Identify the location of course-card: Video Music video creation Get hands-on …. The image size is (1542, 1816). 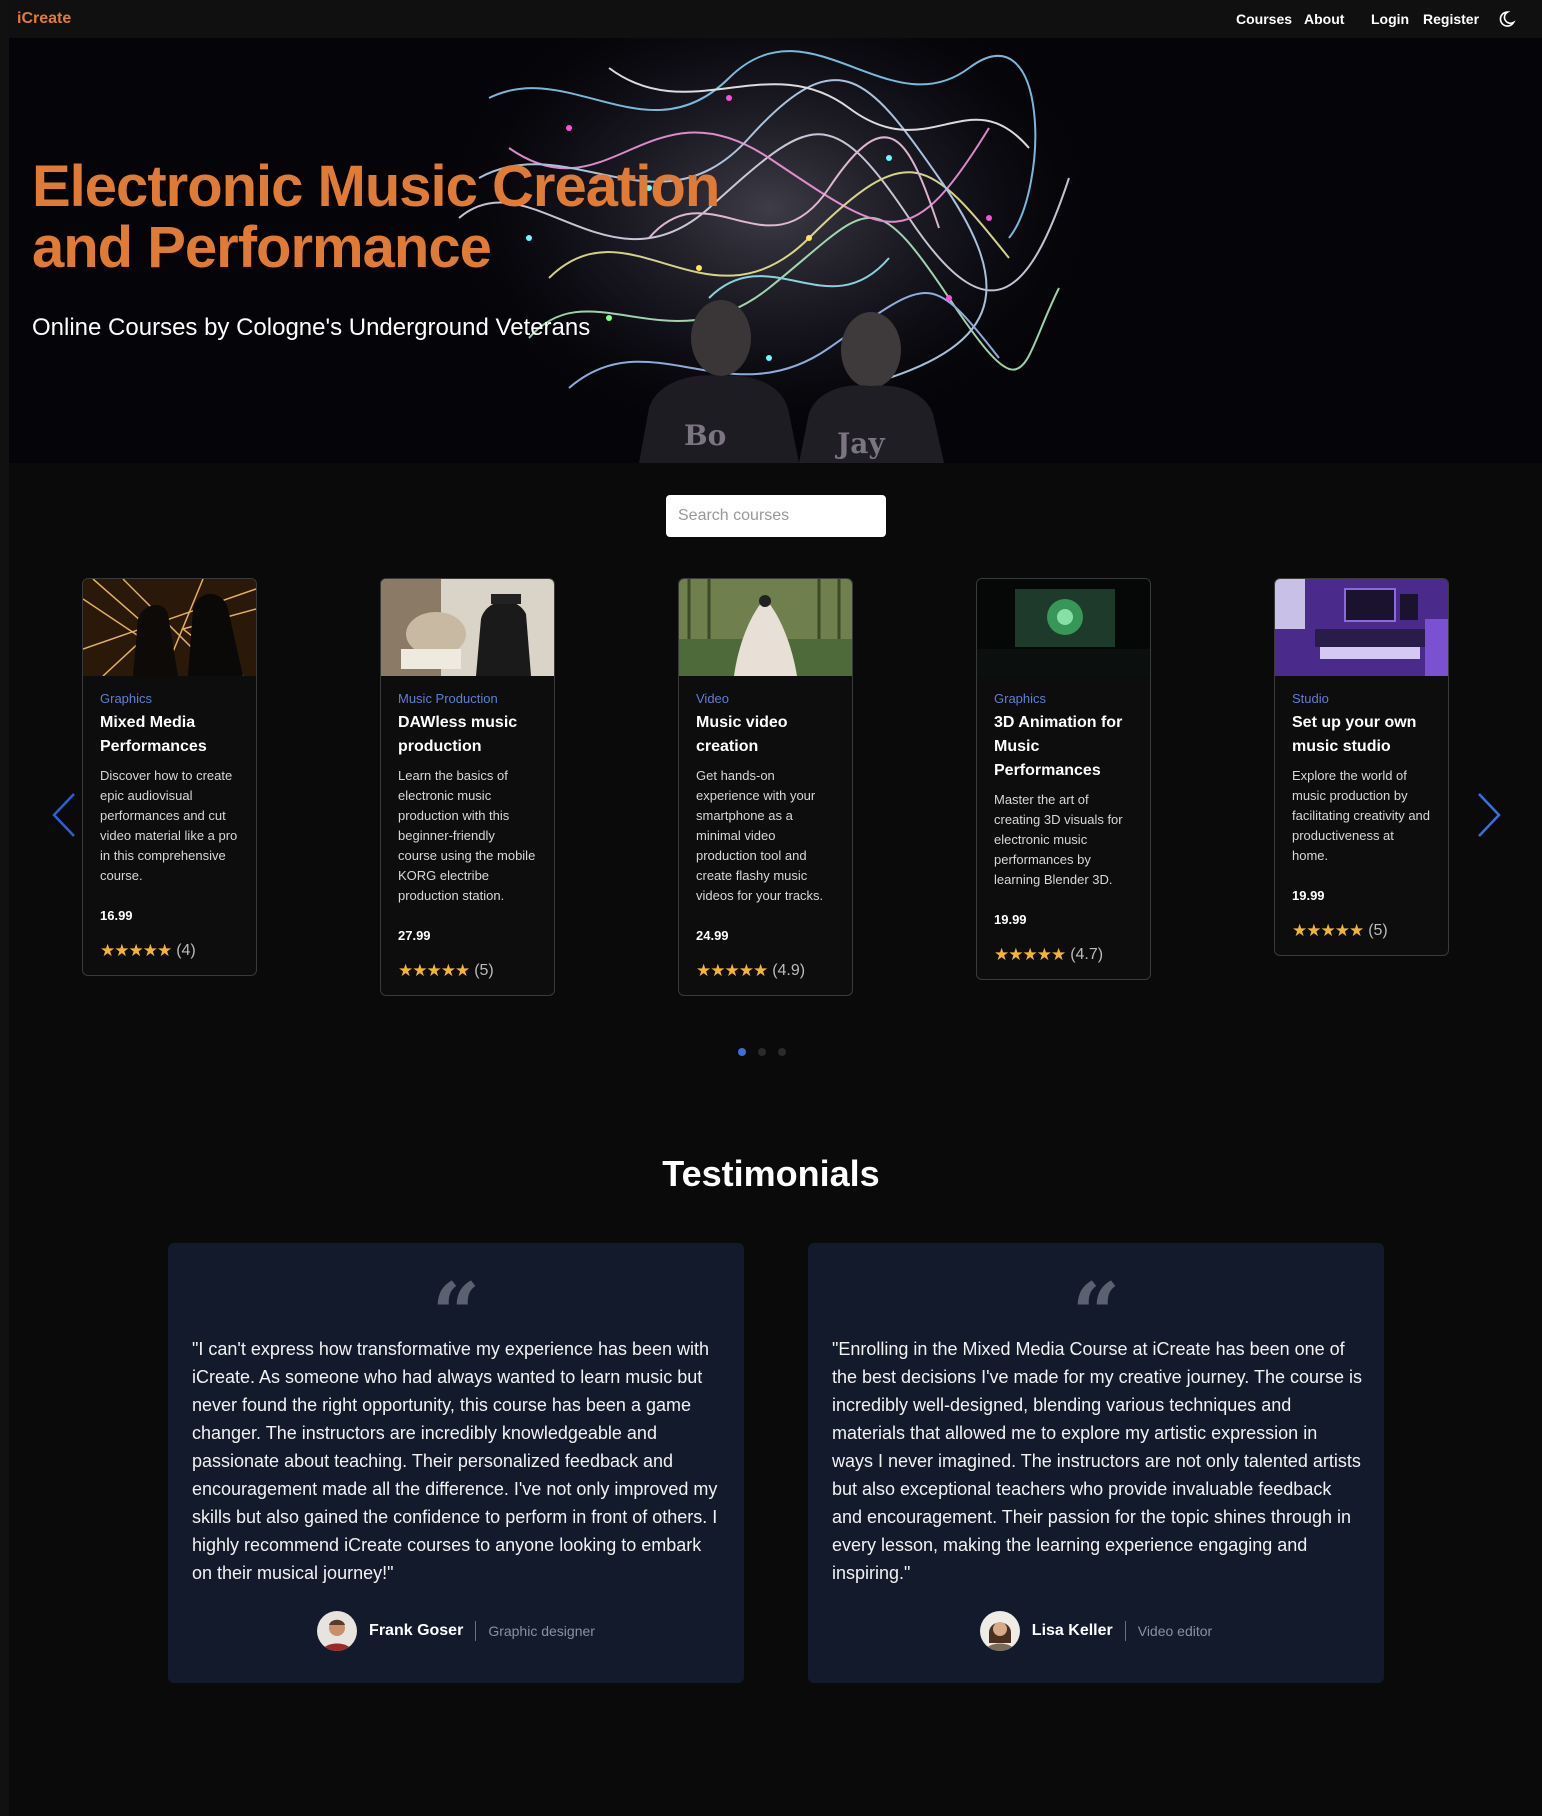
(765, 787).